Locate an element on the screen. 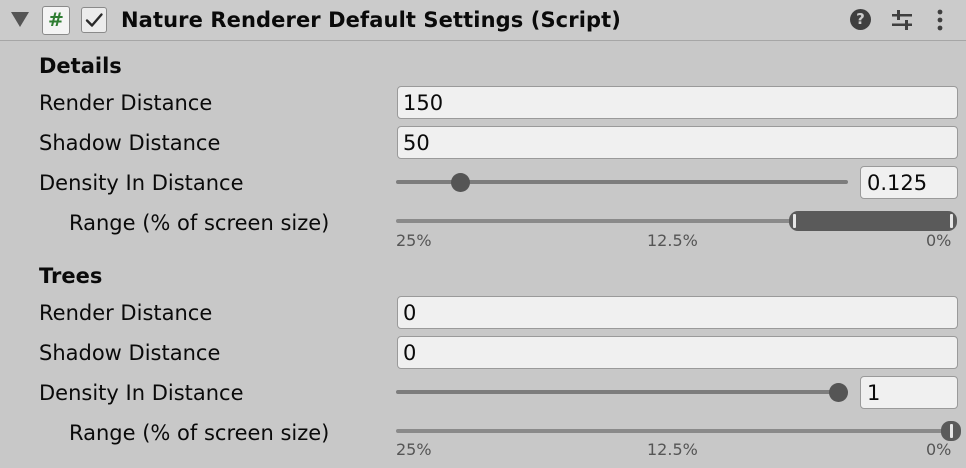 Image resolution: width=966 pixels, height=468 pixels. details-range-max-handle is located at coordinates (951, 221).